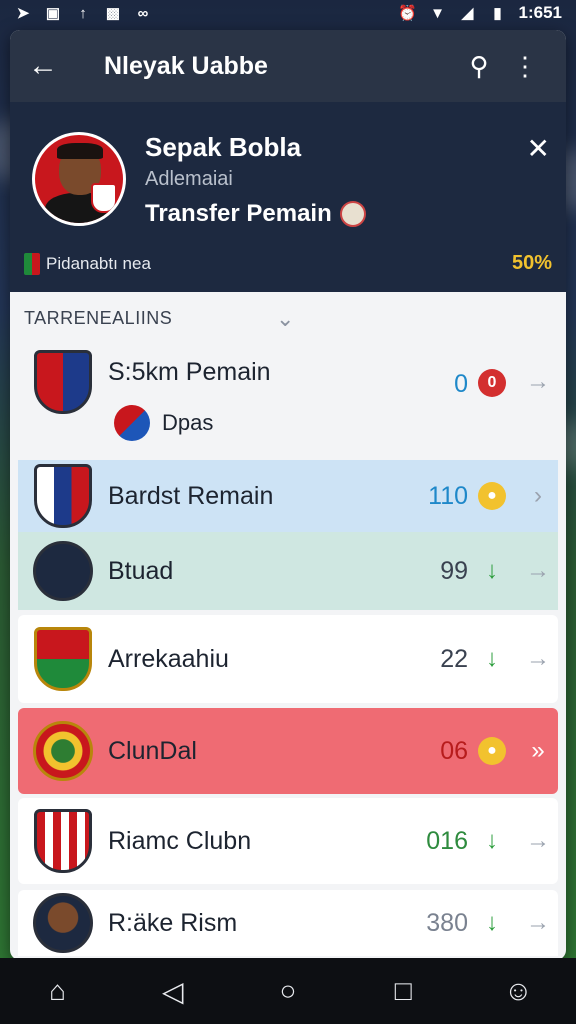 This screenshot has width=576, height=1024. Describe the element at coordinates (223, 147) in the screenshot. I see `player-name: Sepak Bobla` at that location.